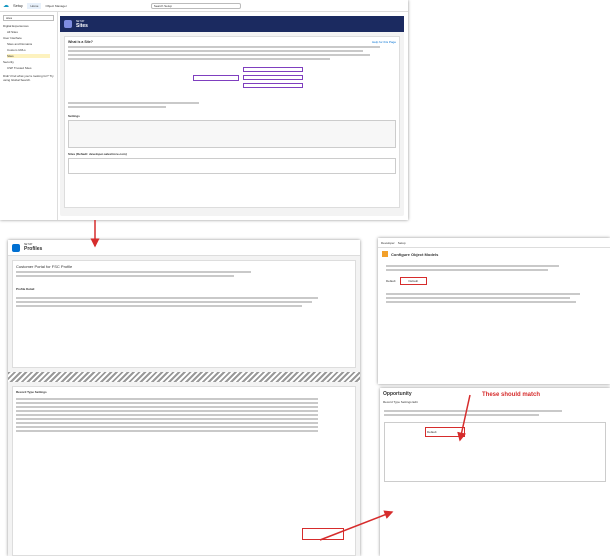 The width and height of the screenshot is (610, 556). I want to click on arrow-profile-to-record, so click(356, 525).